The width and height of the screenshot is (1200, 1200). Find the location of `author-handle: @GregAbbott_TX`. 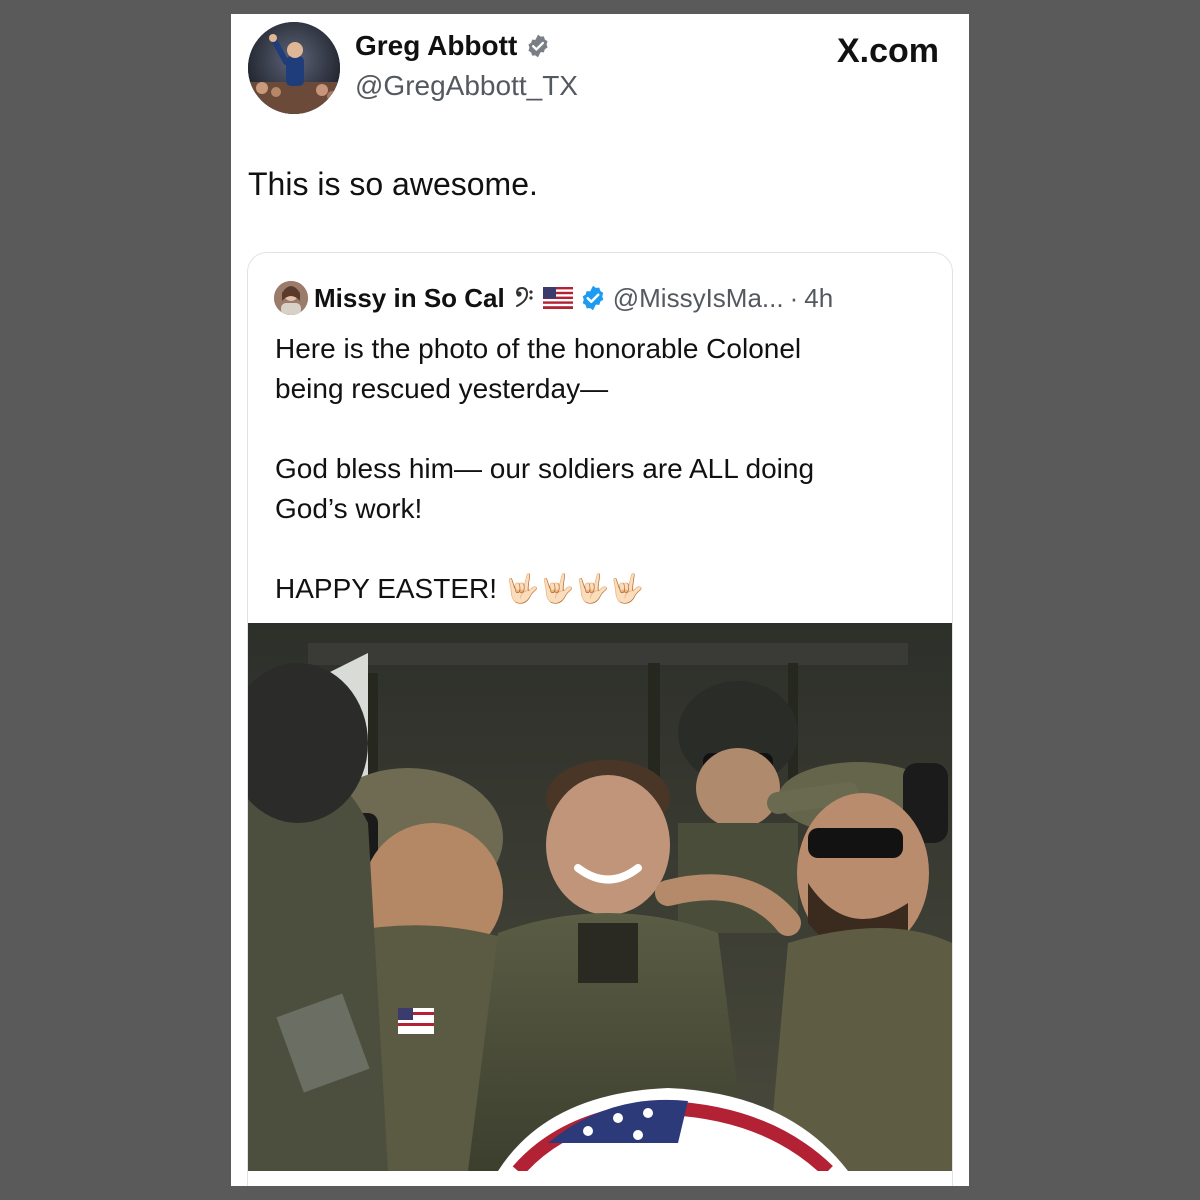

author-handle: @GregAbbott_TX is located at coordinates (466, 86).